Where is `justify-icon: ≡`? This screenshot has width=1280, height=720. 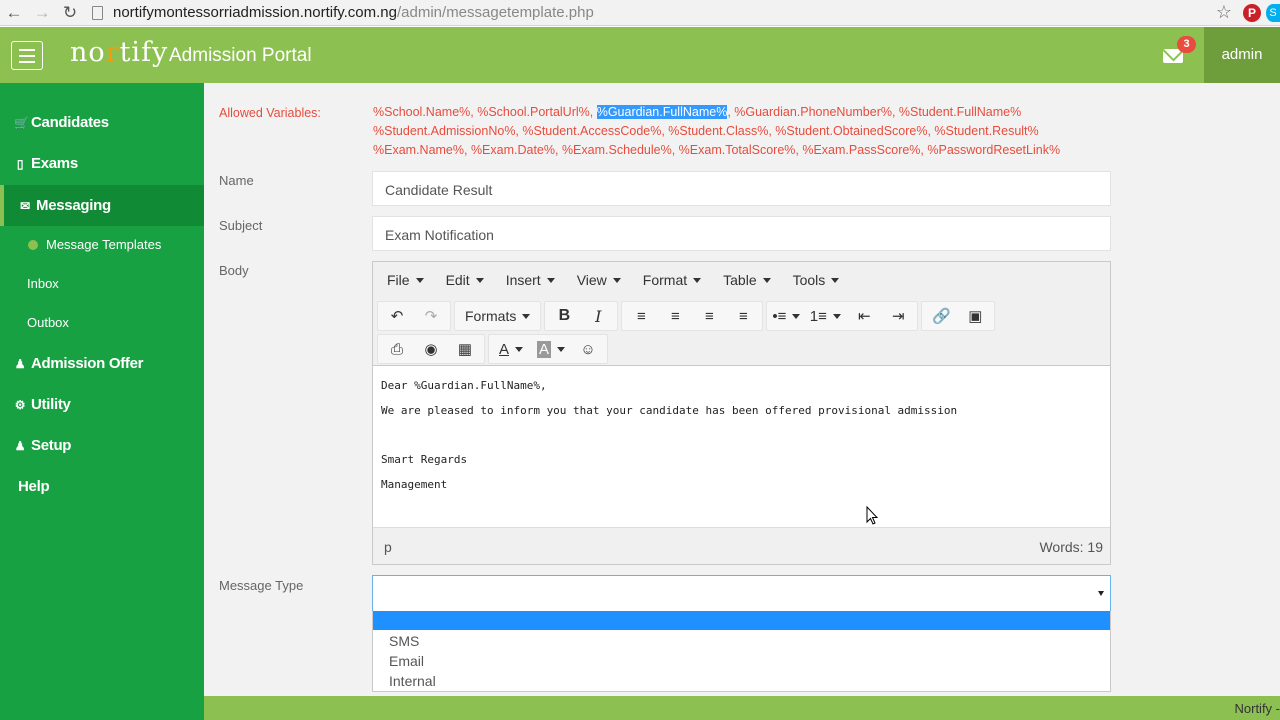
justify-icon: ≡ is located at coordinates (743, 316).